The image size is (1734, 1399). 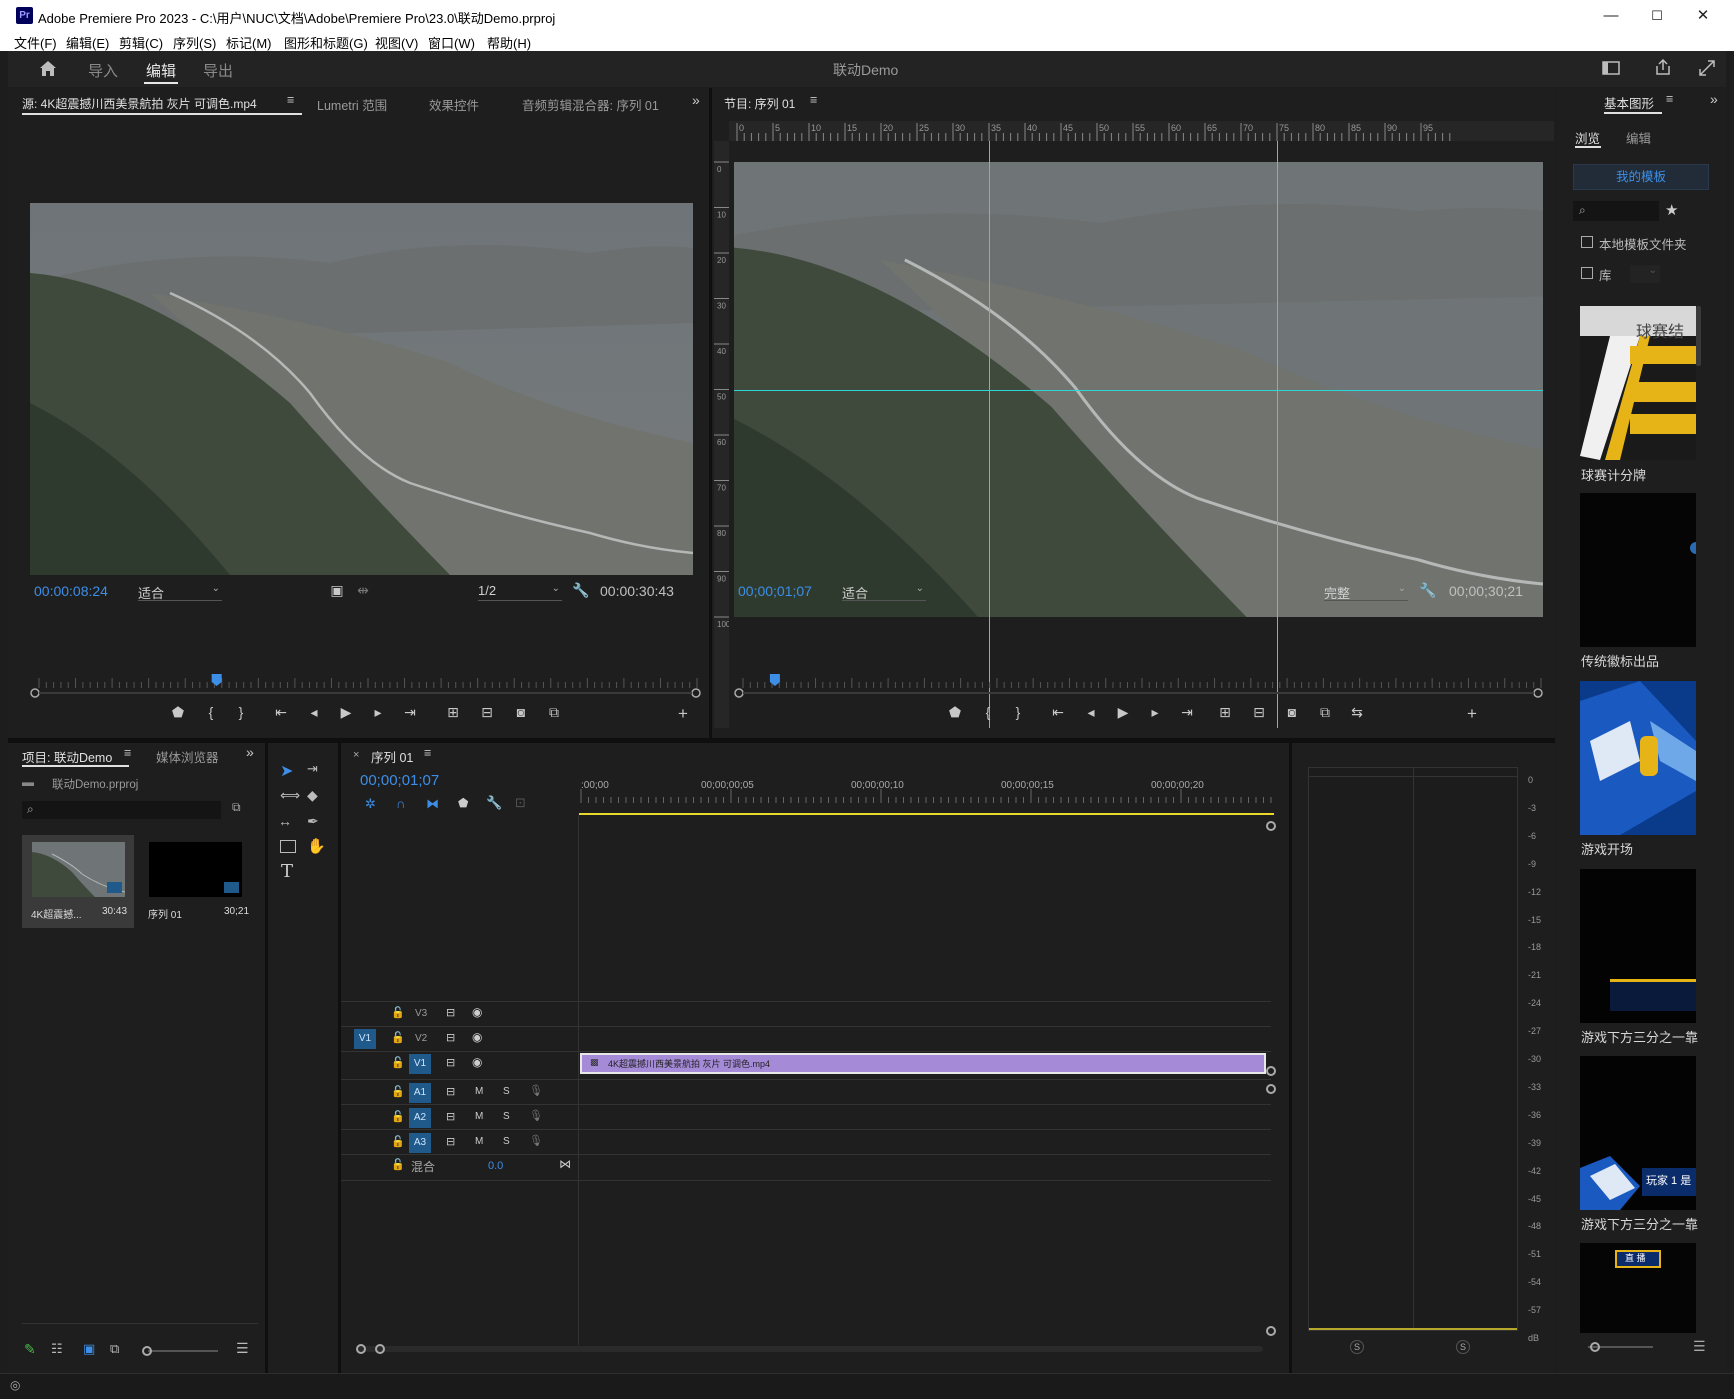 I want to click on lift-icon: ⊞, so click(x=1225, y=712).